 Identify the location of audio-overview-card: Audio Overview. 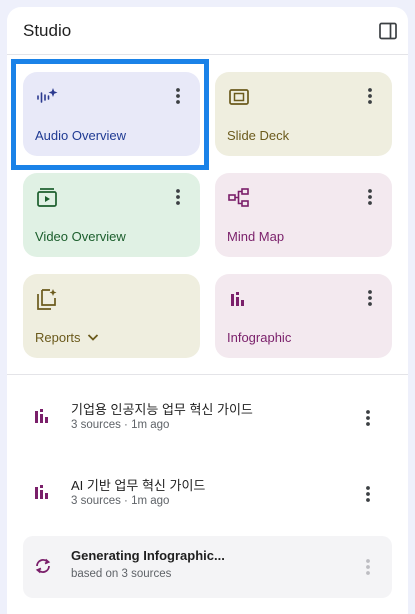
(111, 114).